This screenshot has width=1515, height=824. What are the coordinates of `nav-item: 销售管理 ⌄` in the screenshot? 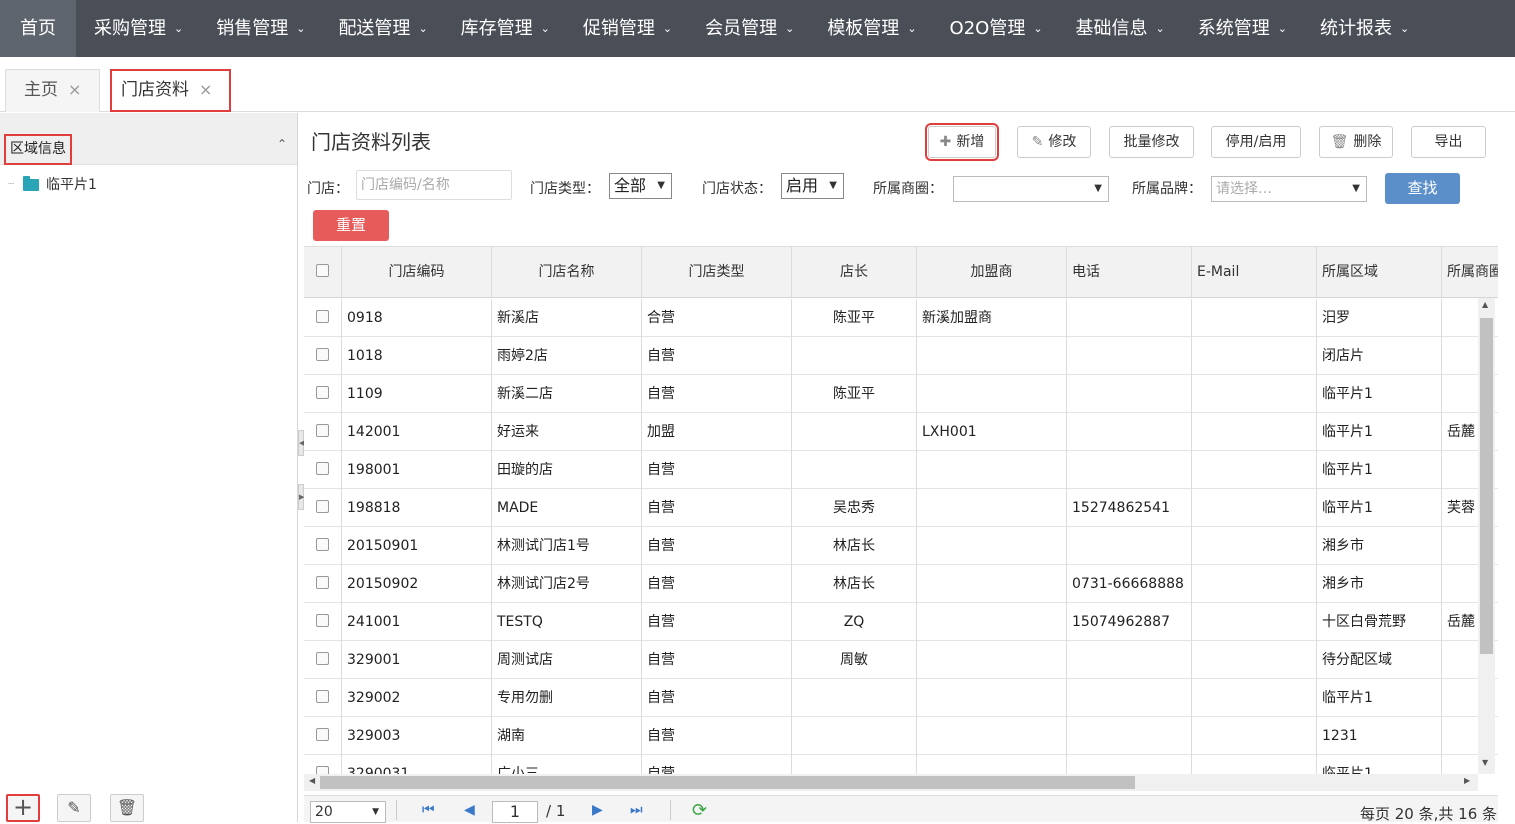 It's located at (259, 28).